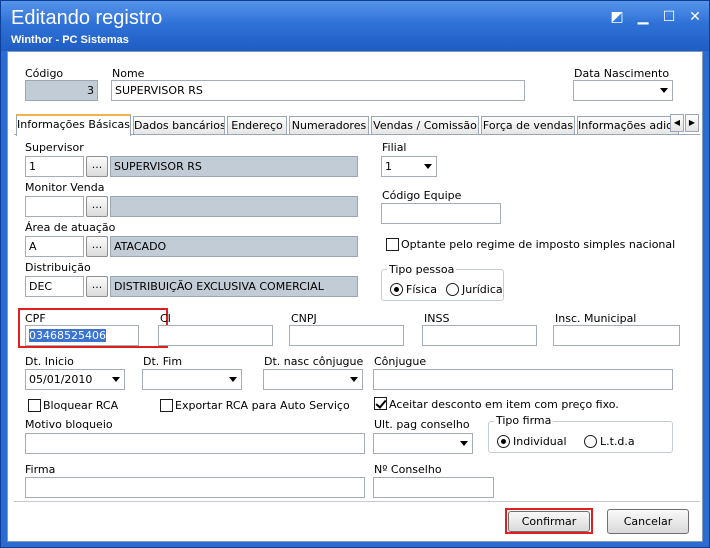 This screenshot has width=710, height=548. What do you see at coordinates (81, 405) in the screenshot?
I see `bloquear-rca-label: Bloquear RCA` at bounding box center [81, 405].